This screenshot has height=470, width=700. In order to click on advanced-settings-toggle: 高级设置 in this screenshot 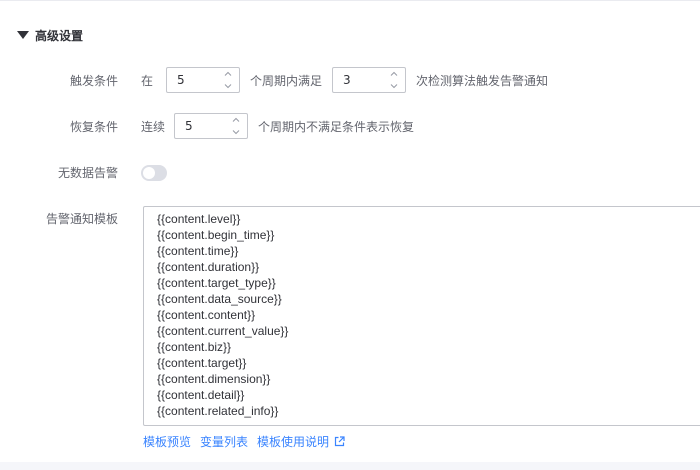, I will do `click(50, 35)`.